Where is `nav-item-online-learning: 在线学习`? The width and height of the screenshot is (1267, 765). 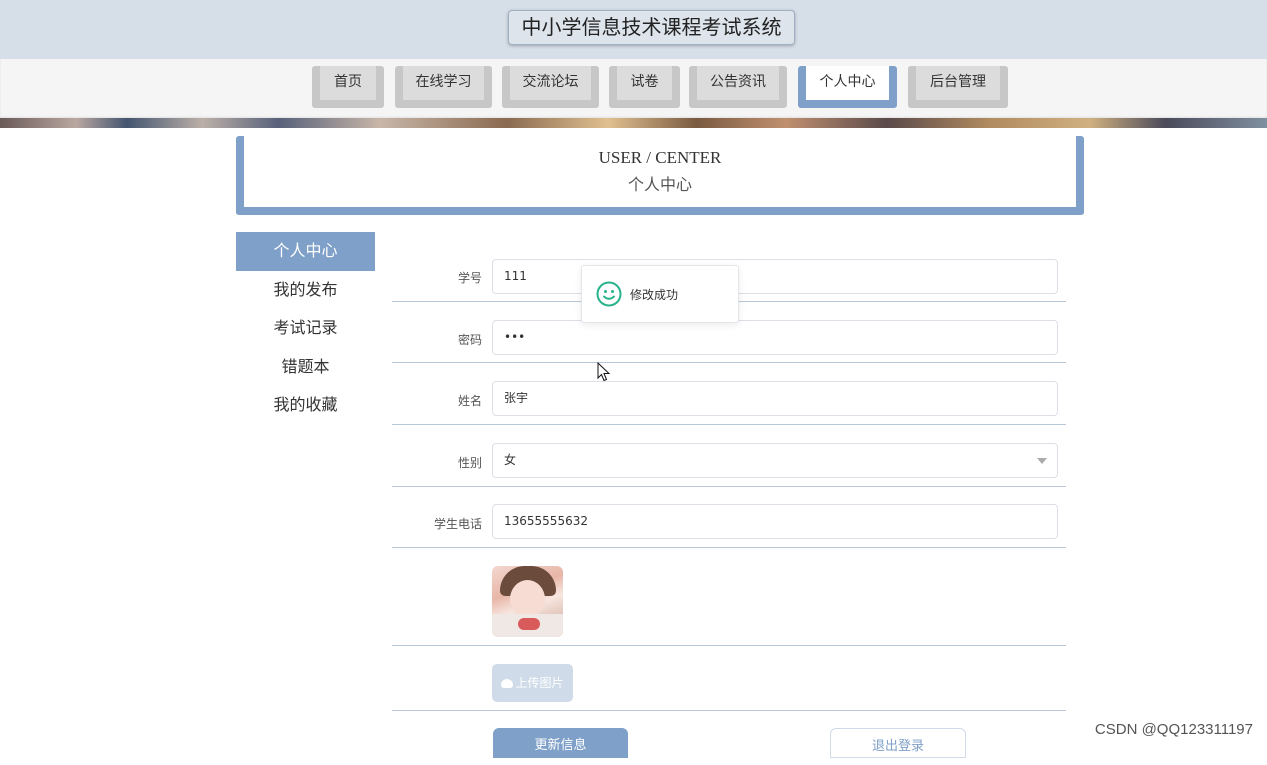 nav-item-online-learning: 在线学习 is located at coordinates (443, 87).